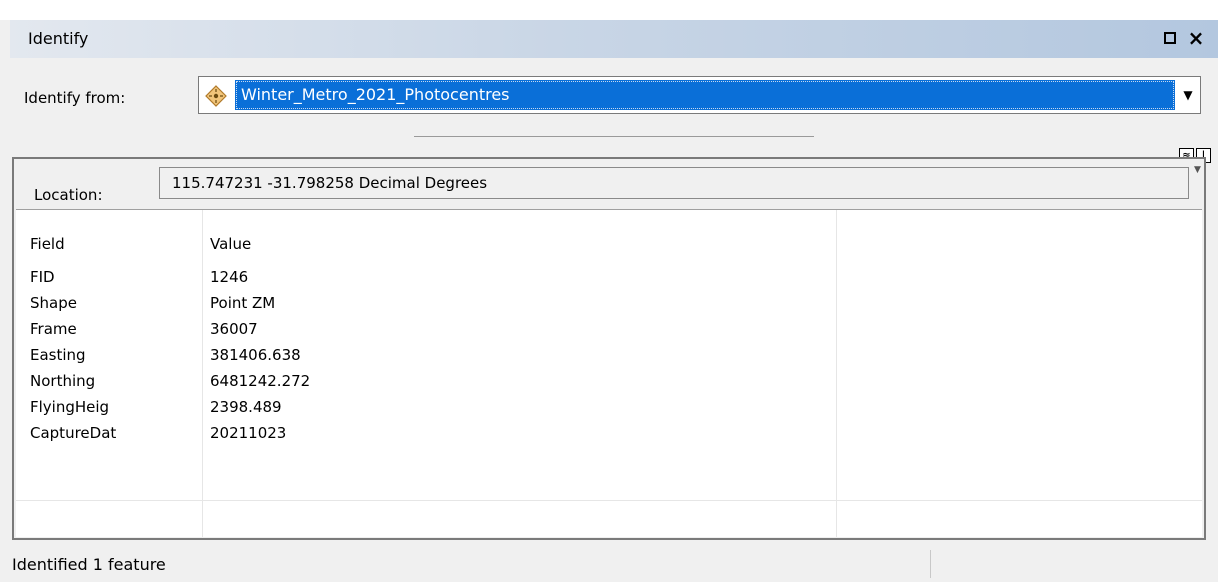 The image size is (1218, 582). What do you see at coordinates (614, 136) in the screenshot?
I see `splitter-line` at bounding box center [614, 136].